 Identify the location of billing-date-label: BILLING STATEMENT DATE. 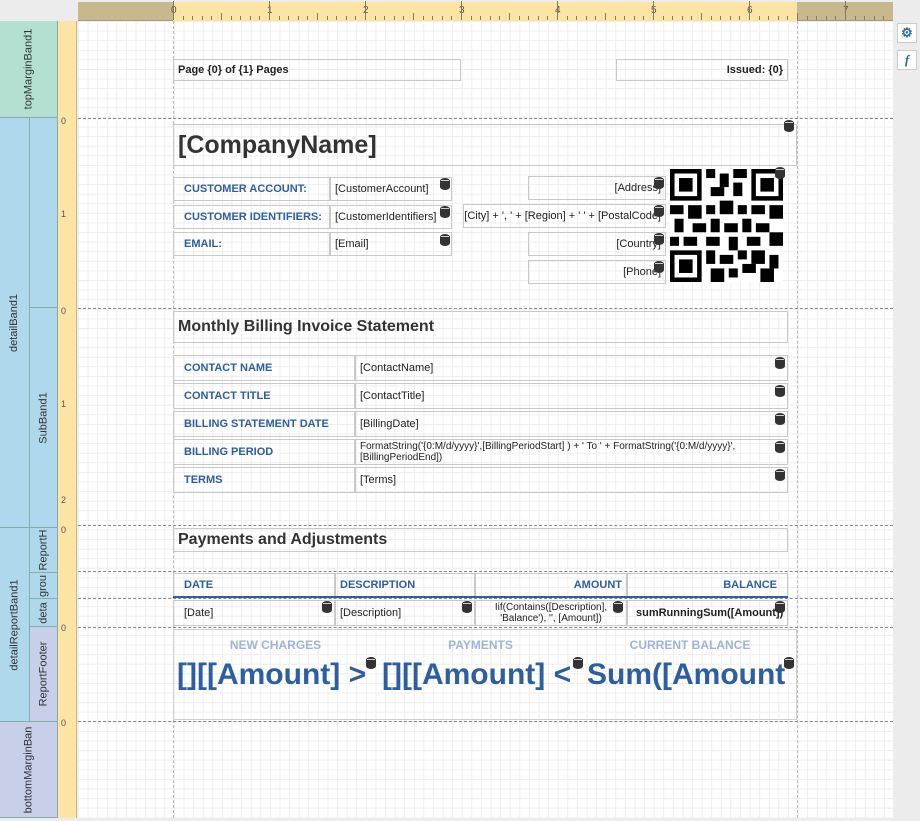
(264, 424).